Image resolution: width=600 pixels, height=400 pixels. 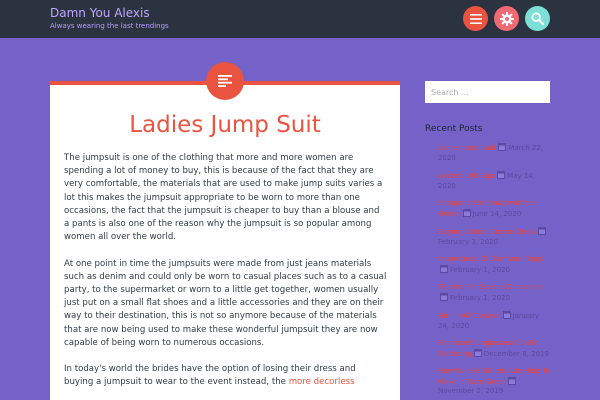 I want to click on recent-posts-title: Recent Posts, so click(x=454, y=129).